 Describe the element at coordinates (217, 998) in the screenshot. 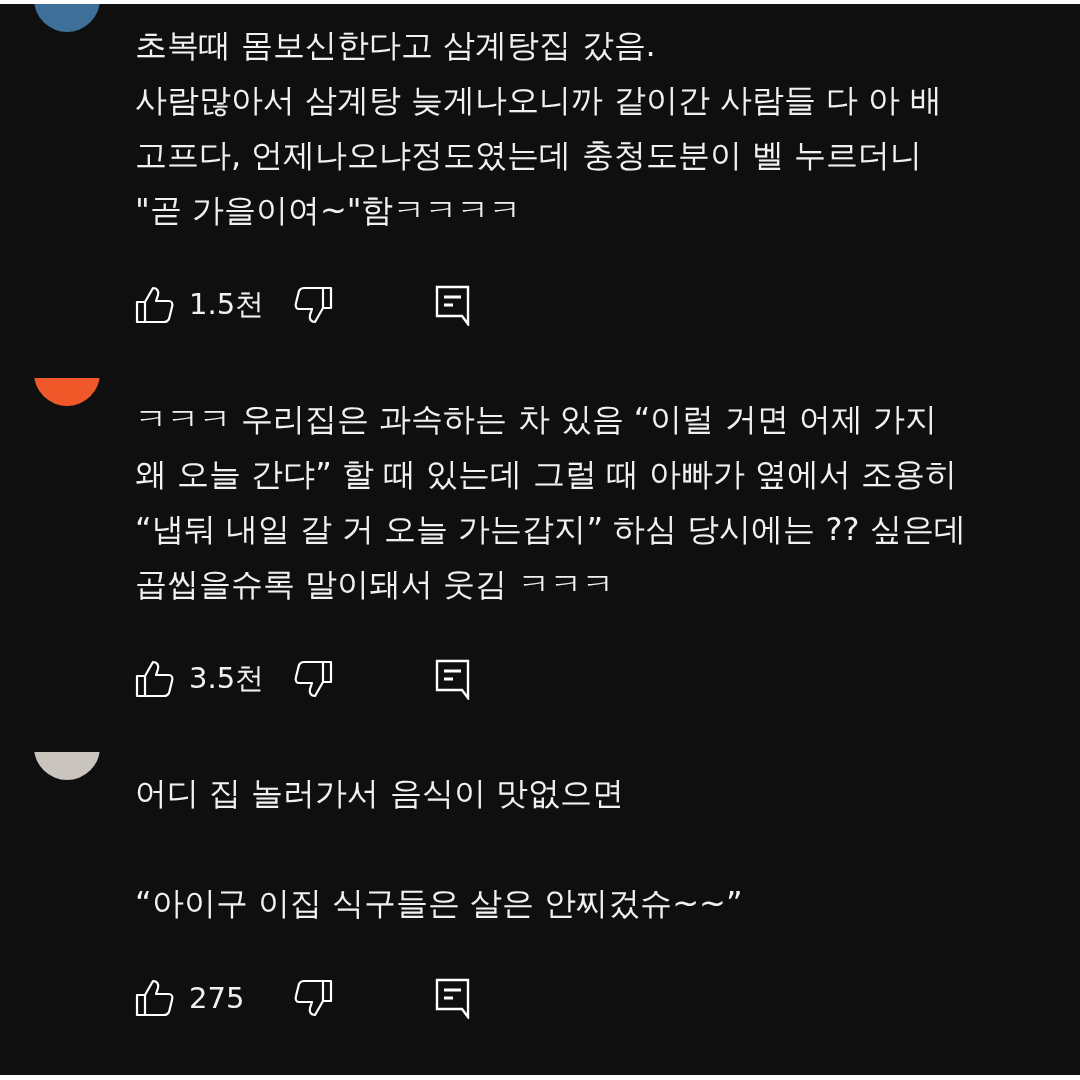

I see `like-count: 275` at that location.